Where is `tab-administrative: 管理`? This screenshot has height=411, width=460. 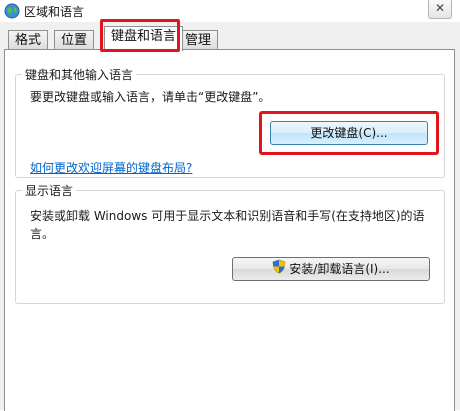
tab-administrative: 管理 is located at coordinates (198, 40).